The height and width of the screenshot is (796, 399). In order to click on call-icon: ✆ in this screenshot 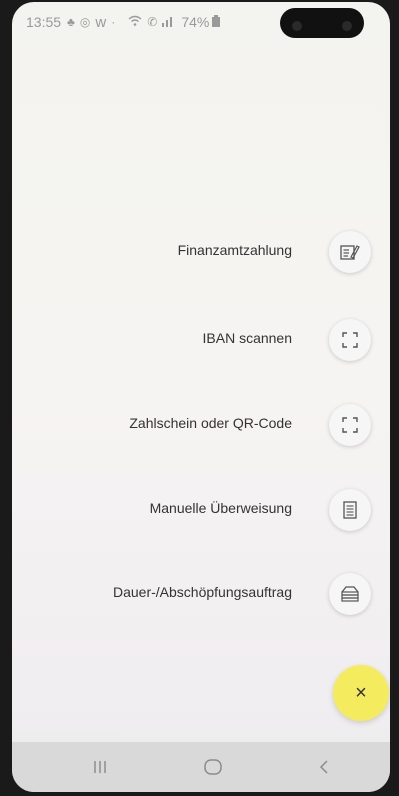, I will do `click(152, 22)`.